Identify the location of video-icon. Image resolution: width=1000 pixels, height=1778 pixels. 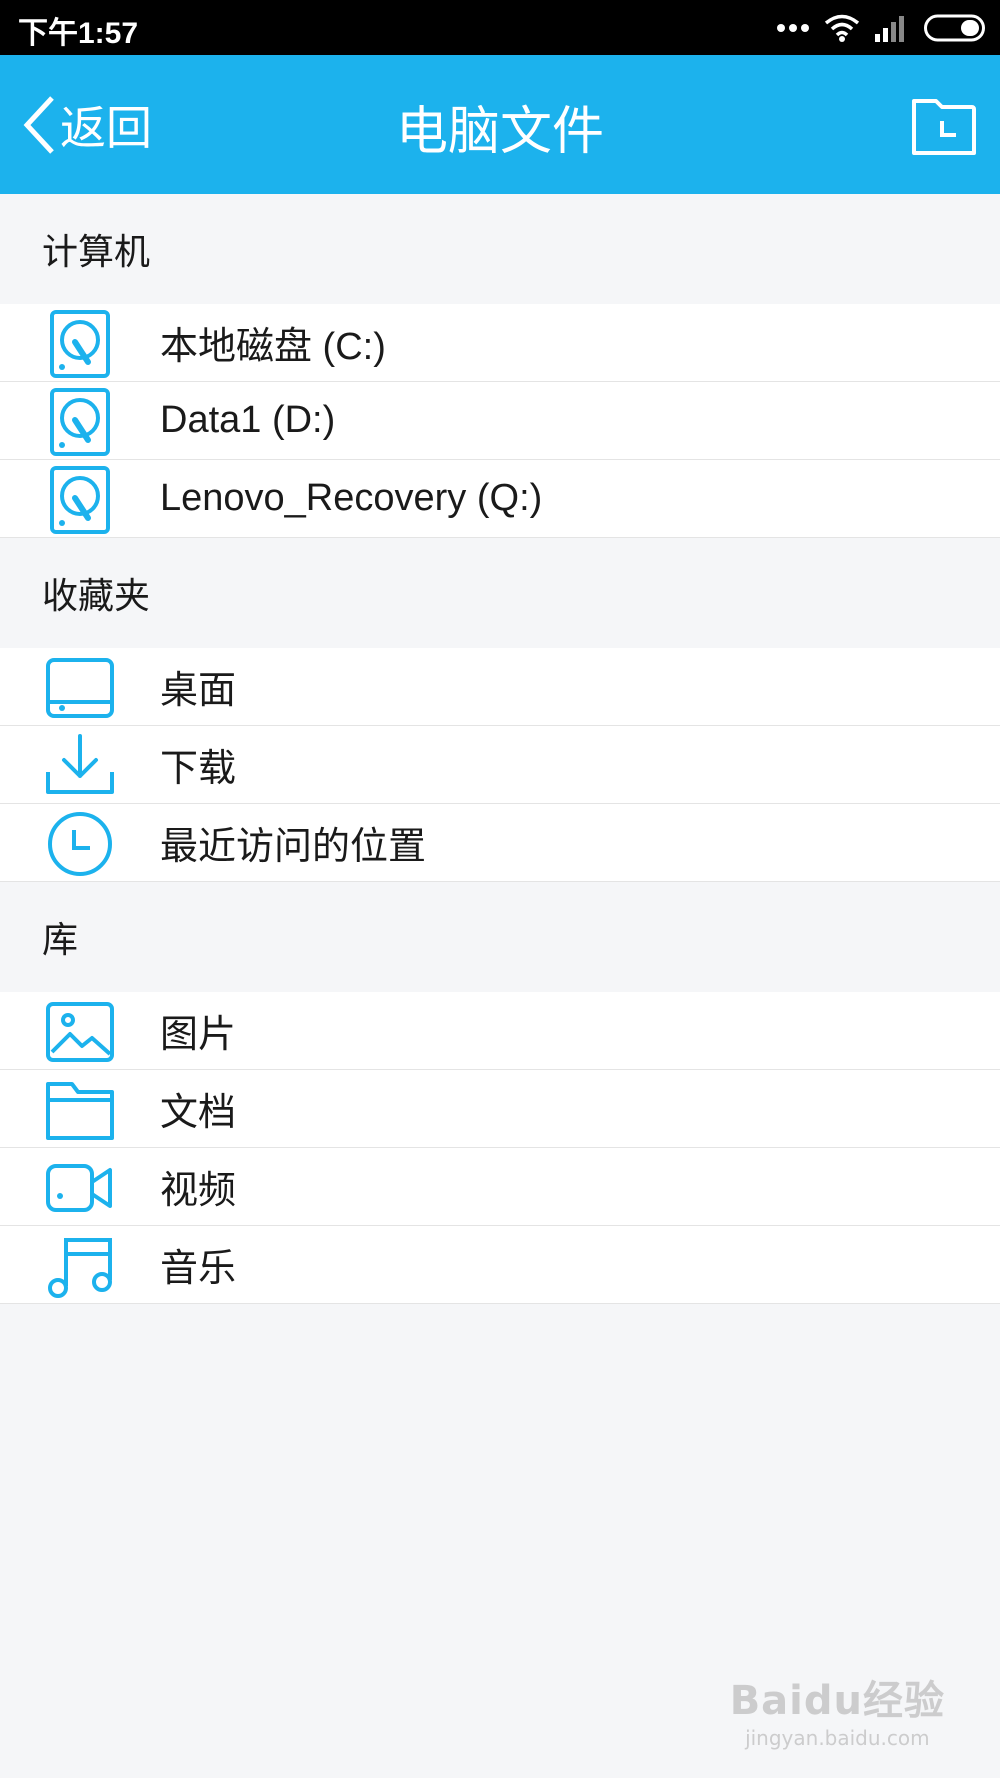
(79, 1188).